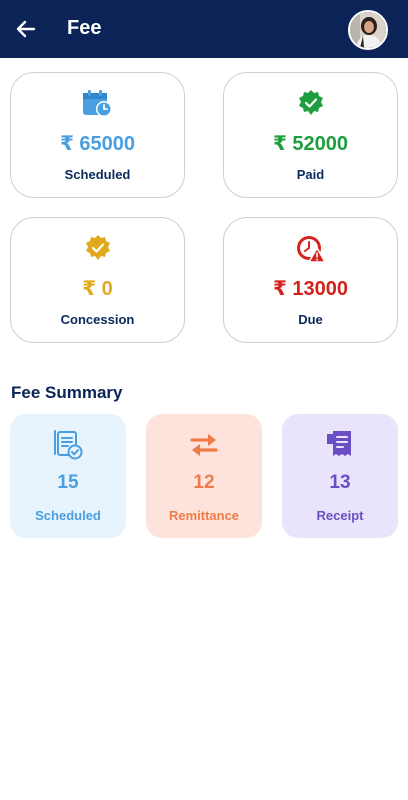  I want to click on scheduled-amount-card: ₹ 65000 Scheduled, so click(97, 135).